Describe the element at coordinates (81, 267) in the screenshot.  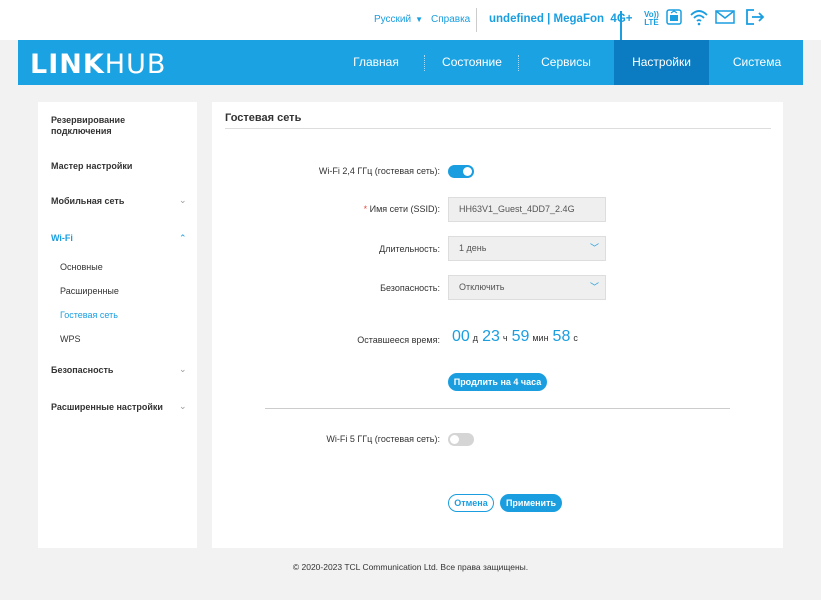
I see `sidebar-subitem-basic: Основные` at that location.